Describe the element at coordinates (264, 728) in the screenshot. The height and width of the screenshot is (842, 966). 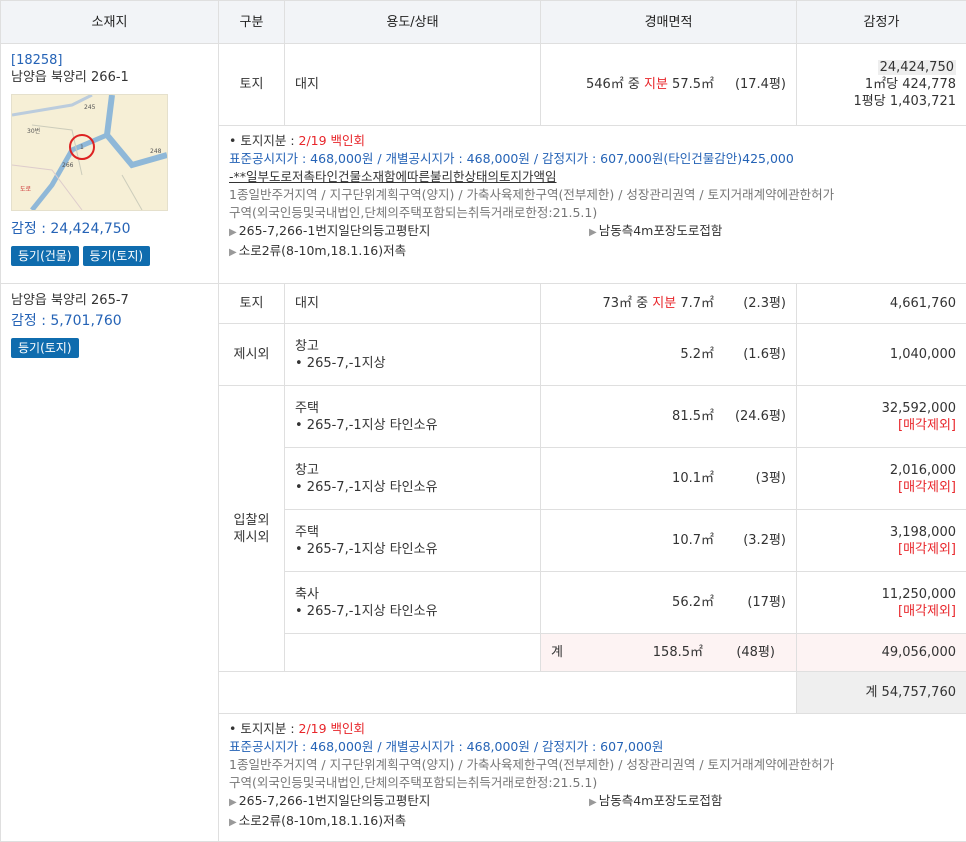
I see `lot2-share-label: • 토지지분 :` at that location.